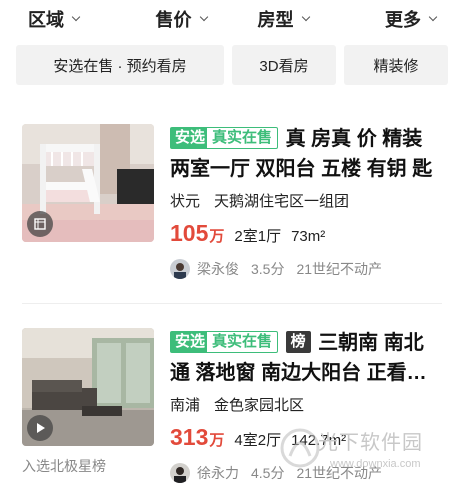 The image size is (464, 496). What do you see at coordinates (189, 233) in the screenshot?
I see `listing-price: 105` at bounding box center [189, 233].